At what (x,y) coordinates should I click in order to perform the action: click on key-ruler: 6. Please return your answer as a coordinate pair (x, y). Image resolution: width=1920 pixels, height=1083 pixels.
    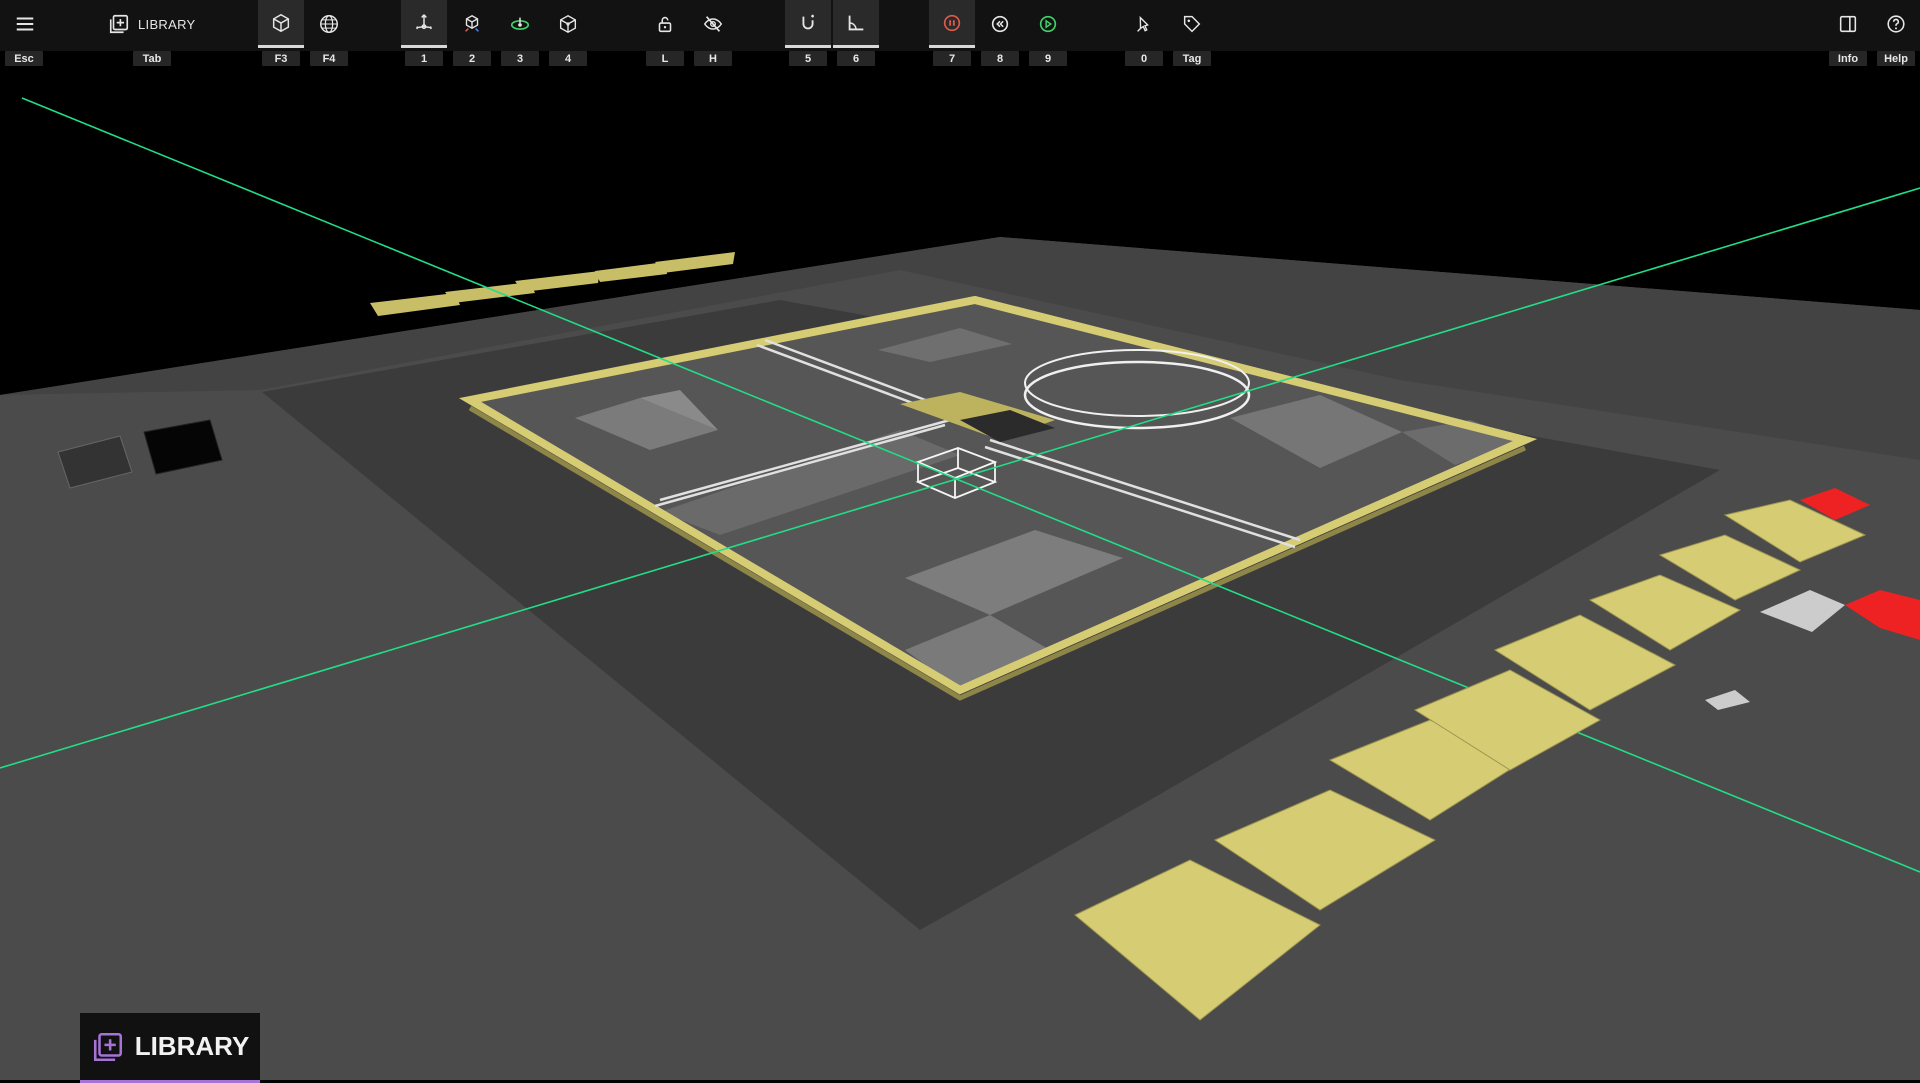
    Looking at the image, I should click on (856, 58).